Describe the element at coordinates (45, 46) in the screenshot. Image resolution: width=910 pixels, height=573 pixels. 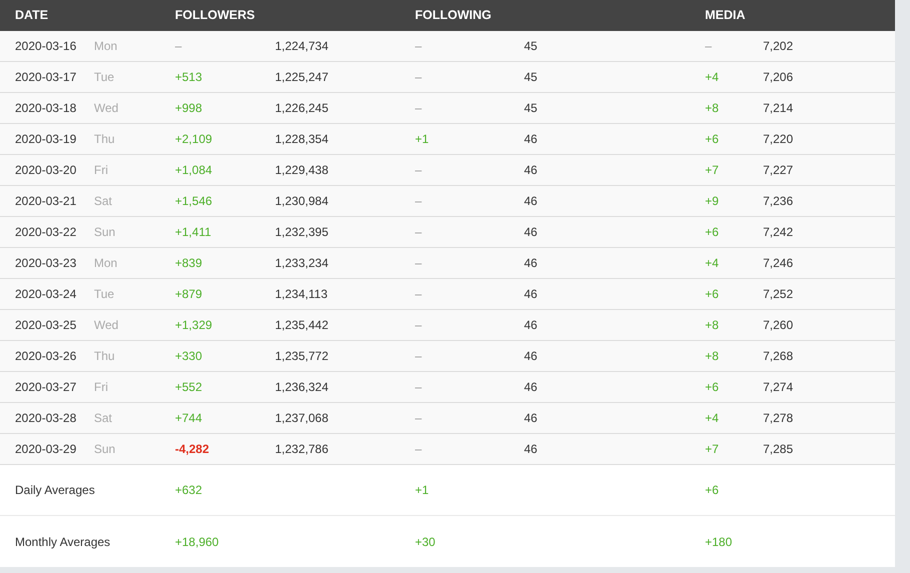
I see `date-text: 2020-03-16` at that location.